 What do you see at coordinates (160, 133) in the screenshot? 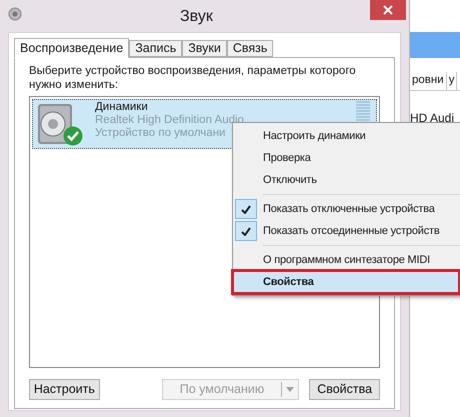
I see `device-status: Устройство по умолчани` at bounding box center [160, 133].